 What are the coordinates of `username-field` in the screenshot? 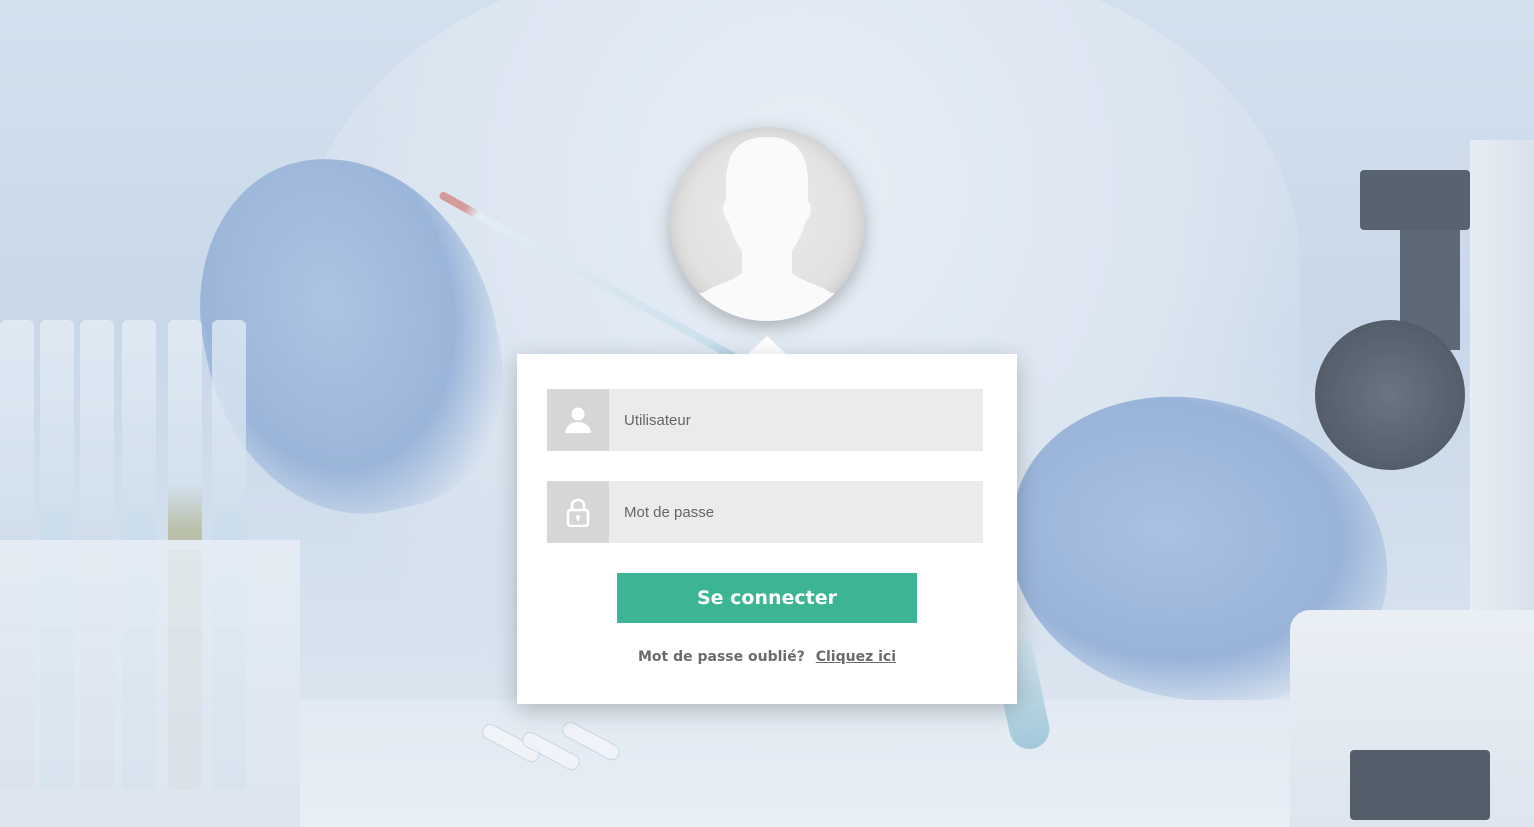 It's located at (765, 420).